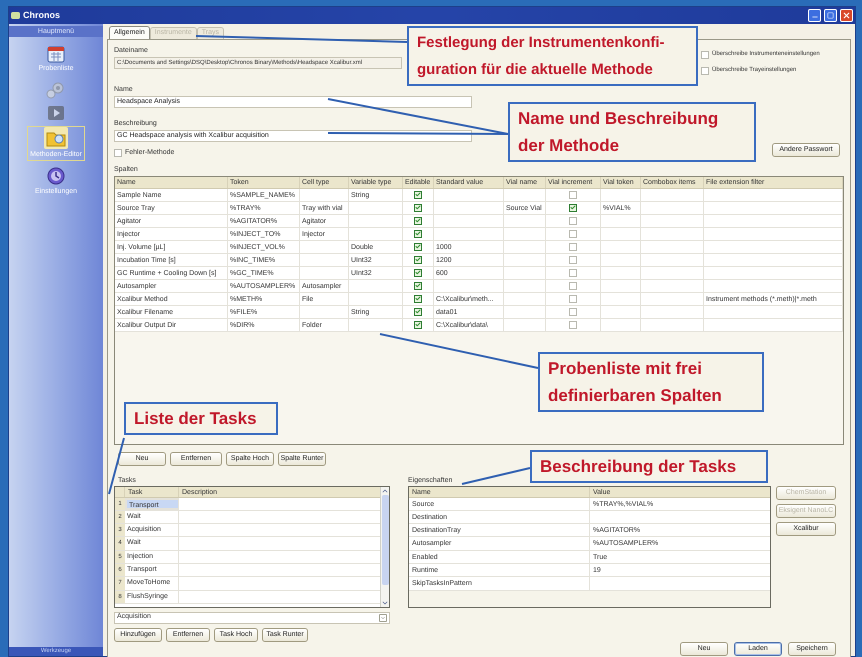  I want to click on play-icon, so click(56, 112).